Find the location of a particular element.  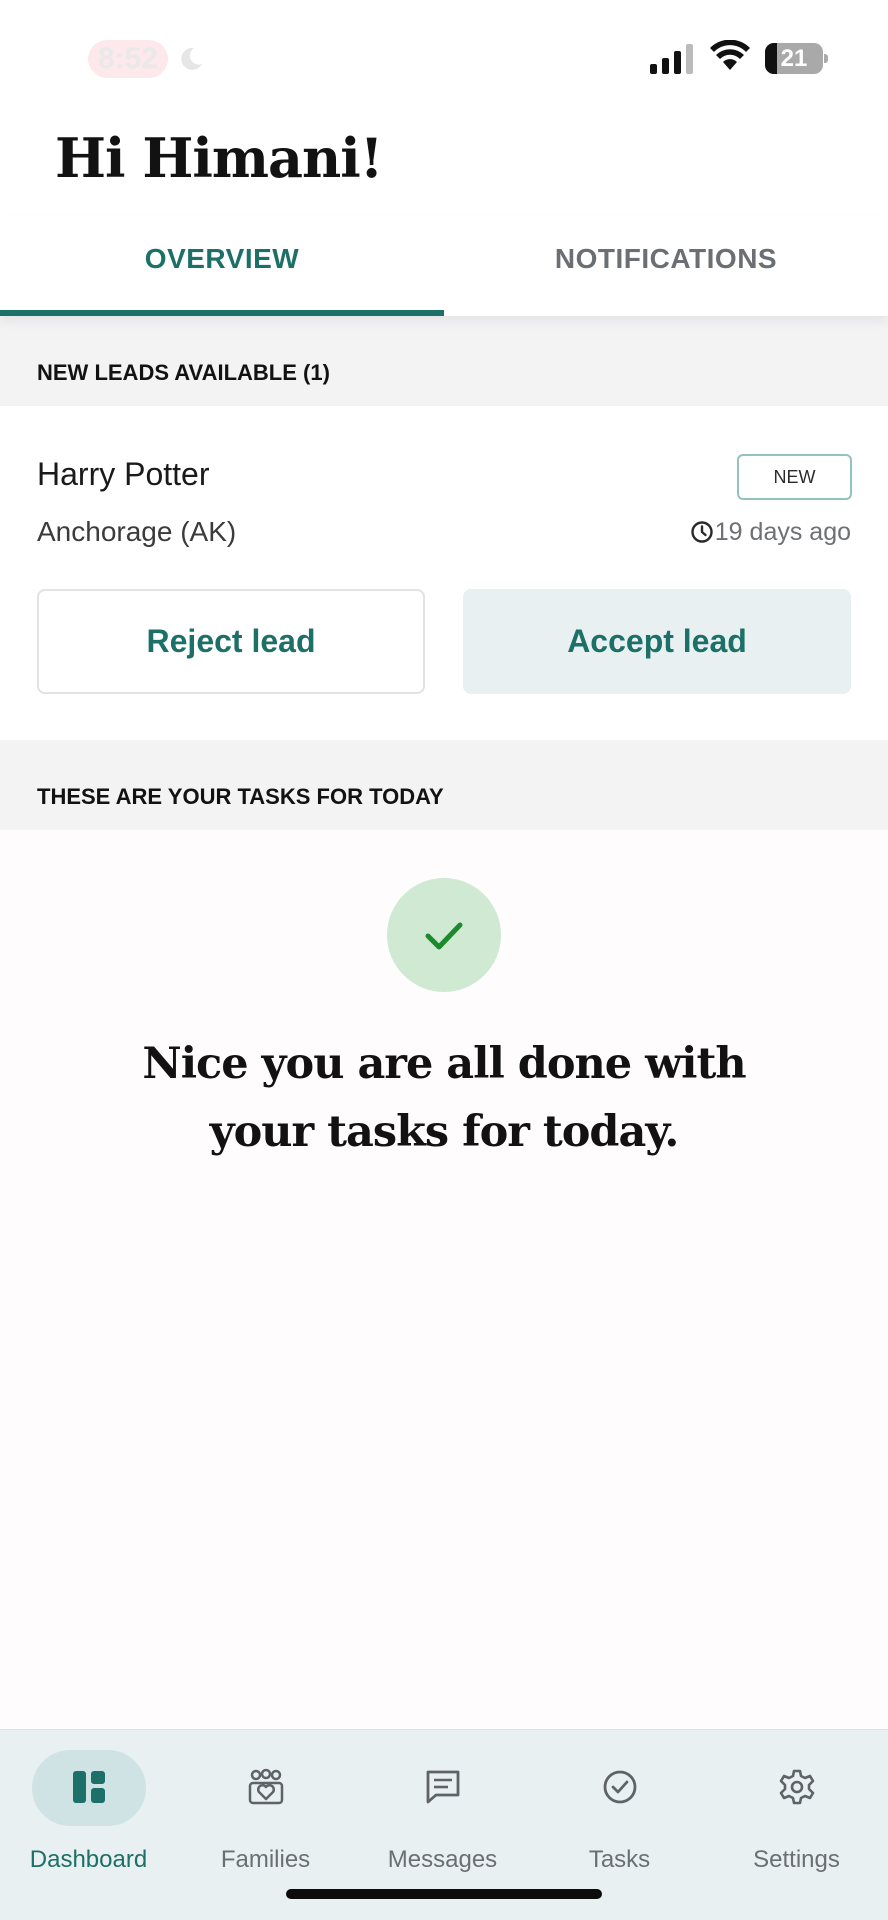

nav-label-families: Families is located at coordinates (265, 1859).